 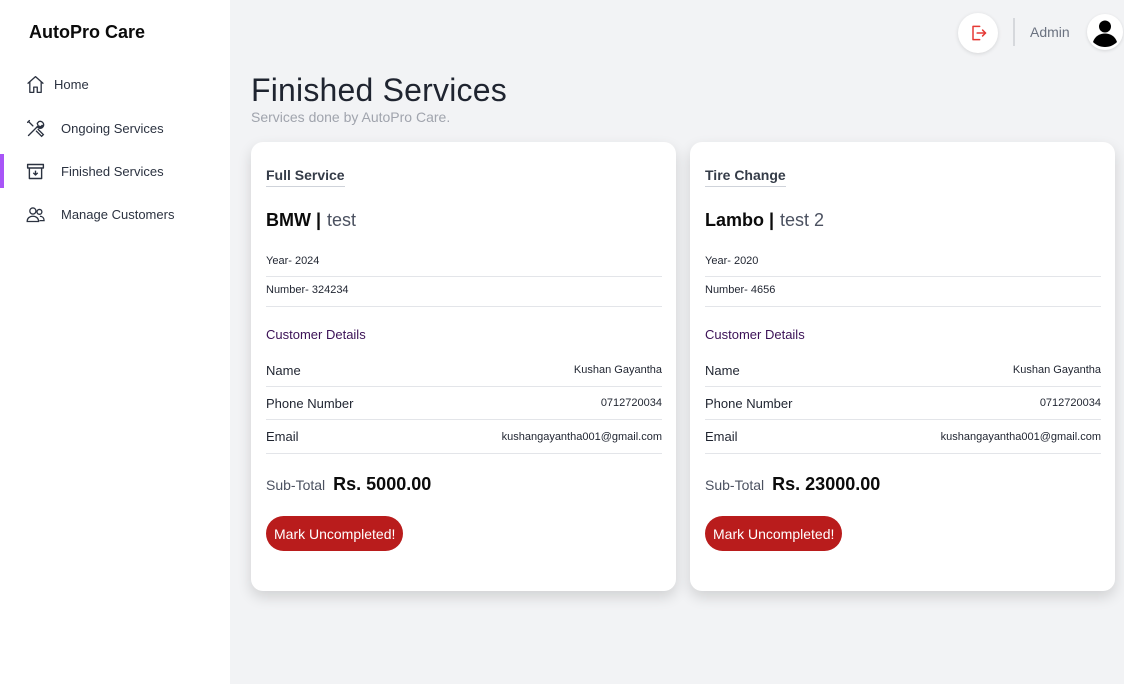 I want to click on user-avatar, so click(x=1105, y=32).